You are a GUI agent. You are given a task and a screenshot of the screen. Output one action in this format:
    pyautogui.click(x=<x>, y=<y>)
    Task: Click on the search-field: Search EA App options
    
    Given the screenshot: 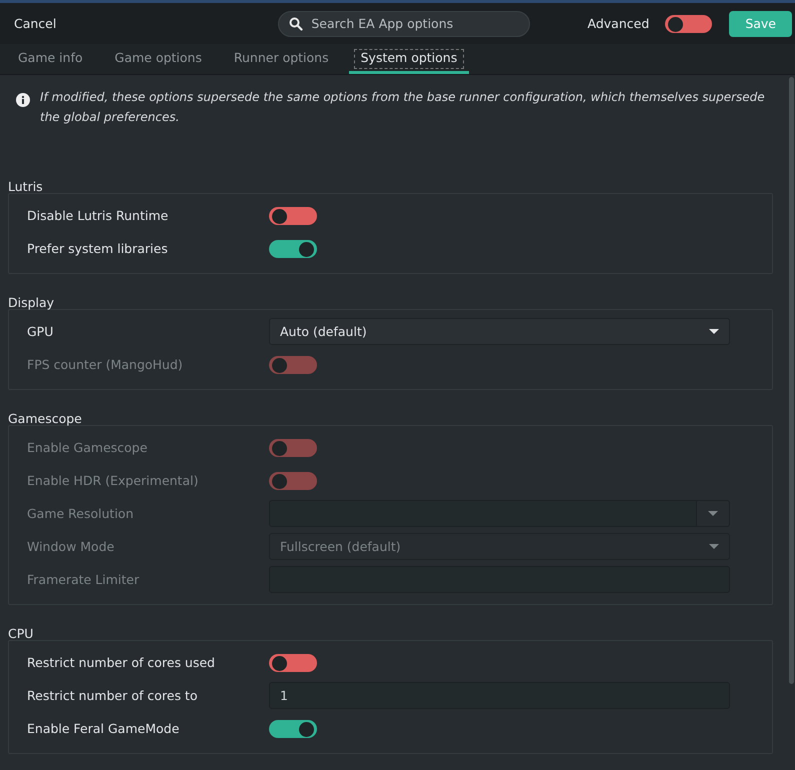 What is the action you would take?
    pyautogui.click(x=419, y=23)
    